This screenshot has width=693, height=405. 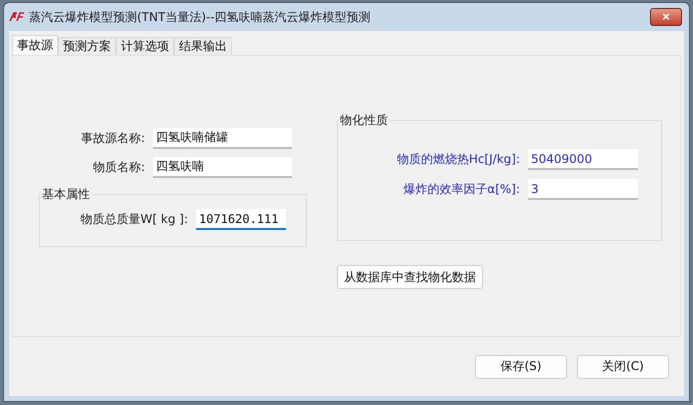 What do you see at coordinates (35, 45) in the screenshot?
I see `tab: 事故源` at bounding box center [35, 45].